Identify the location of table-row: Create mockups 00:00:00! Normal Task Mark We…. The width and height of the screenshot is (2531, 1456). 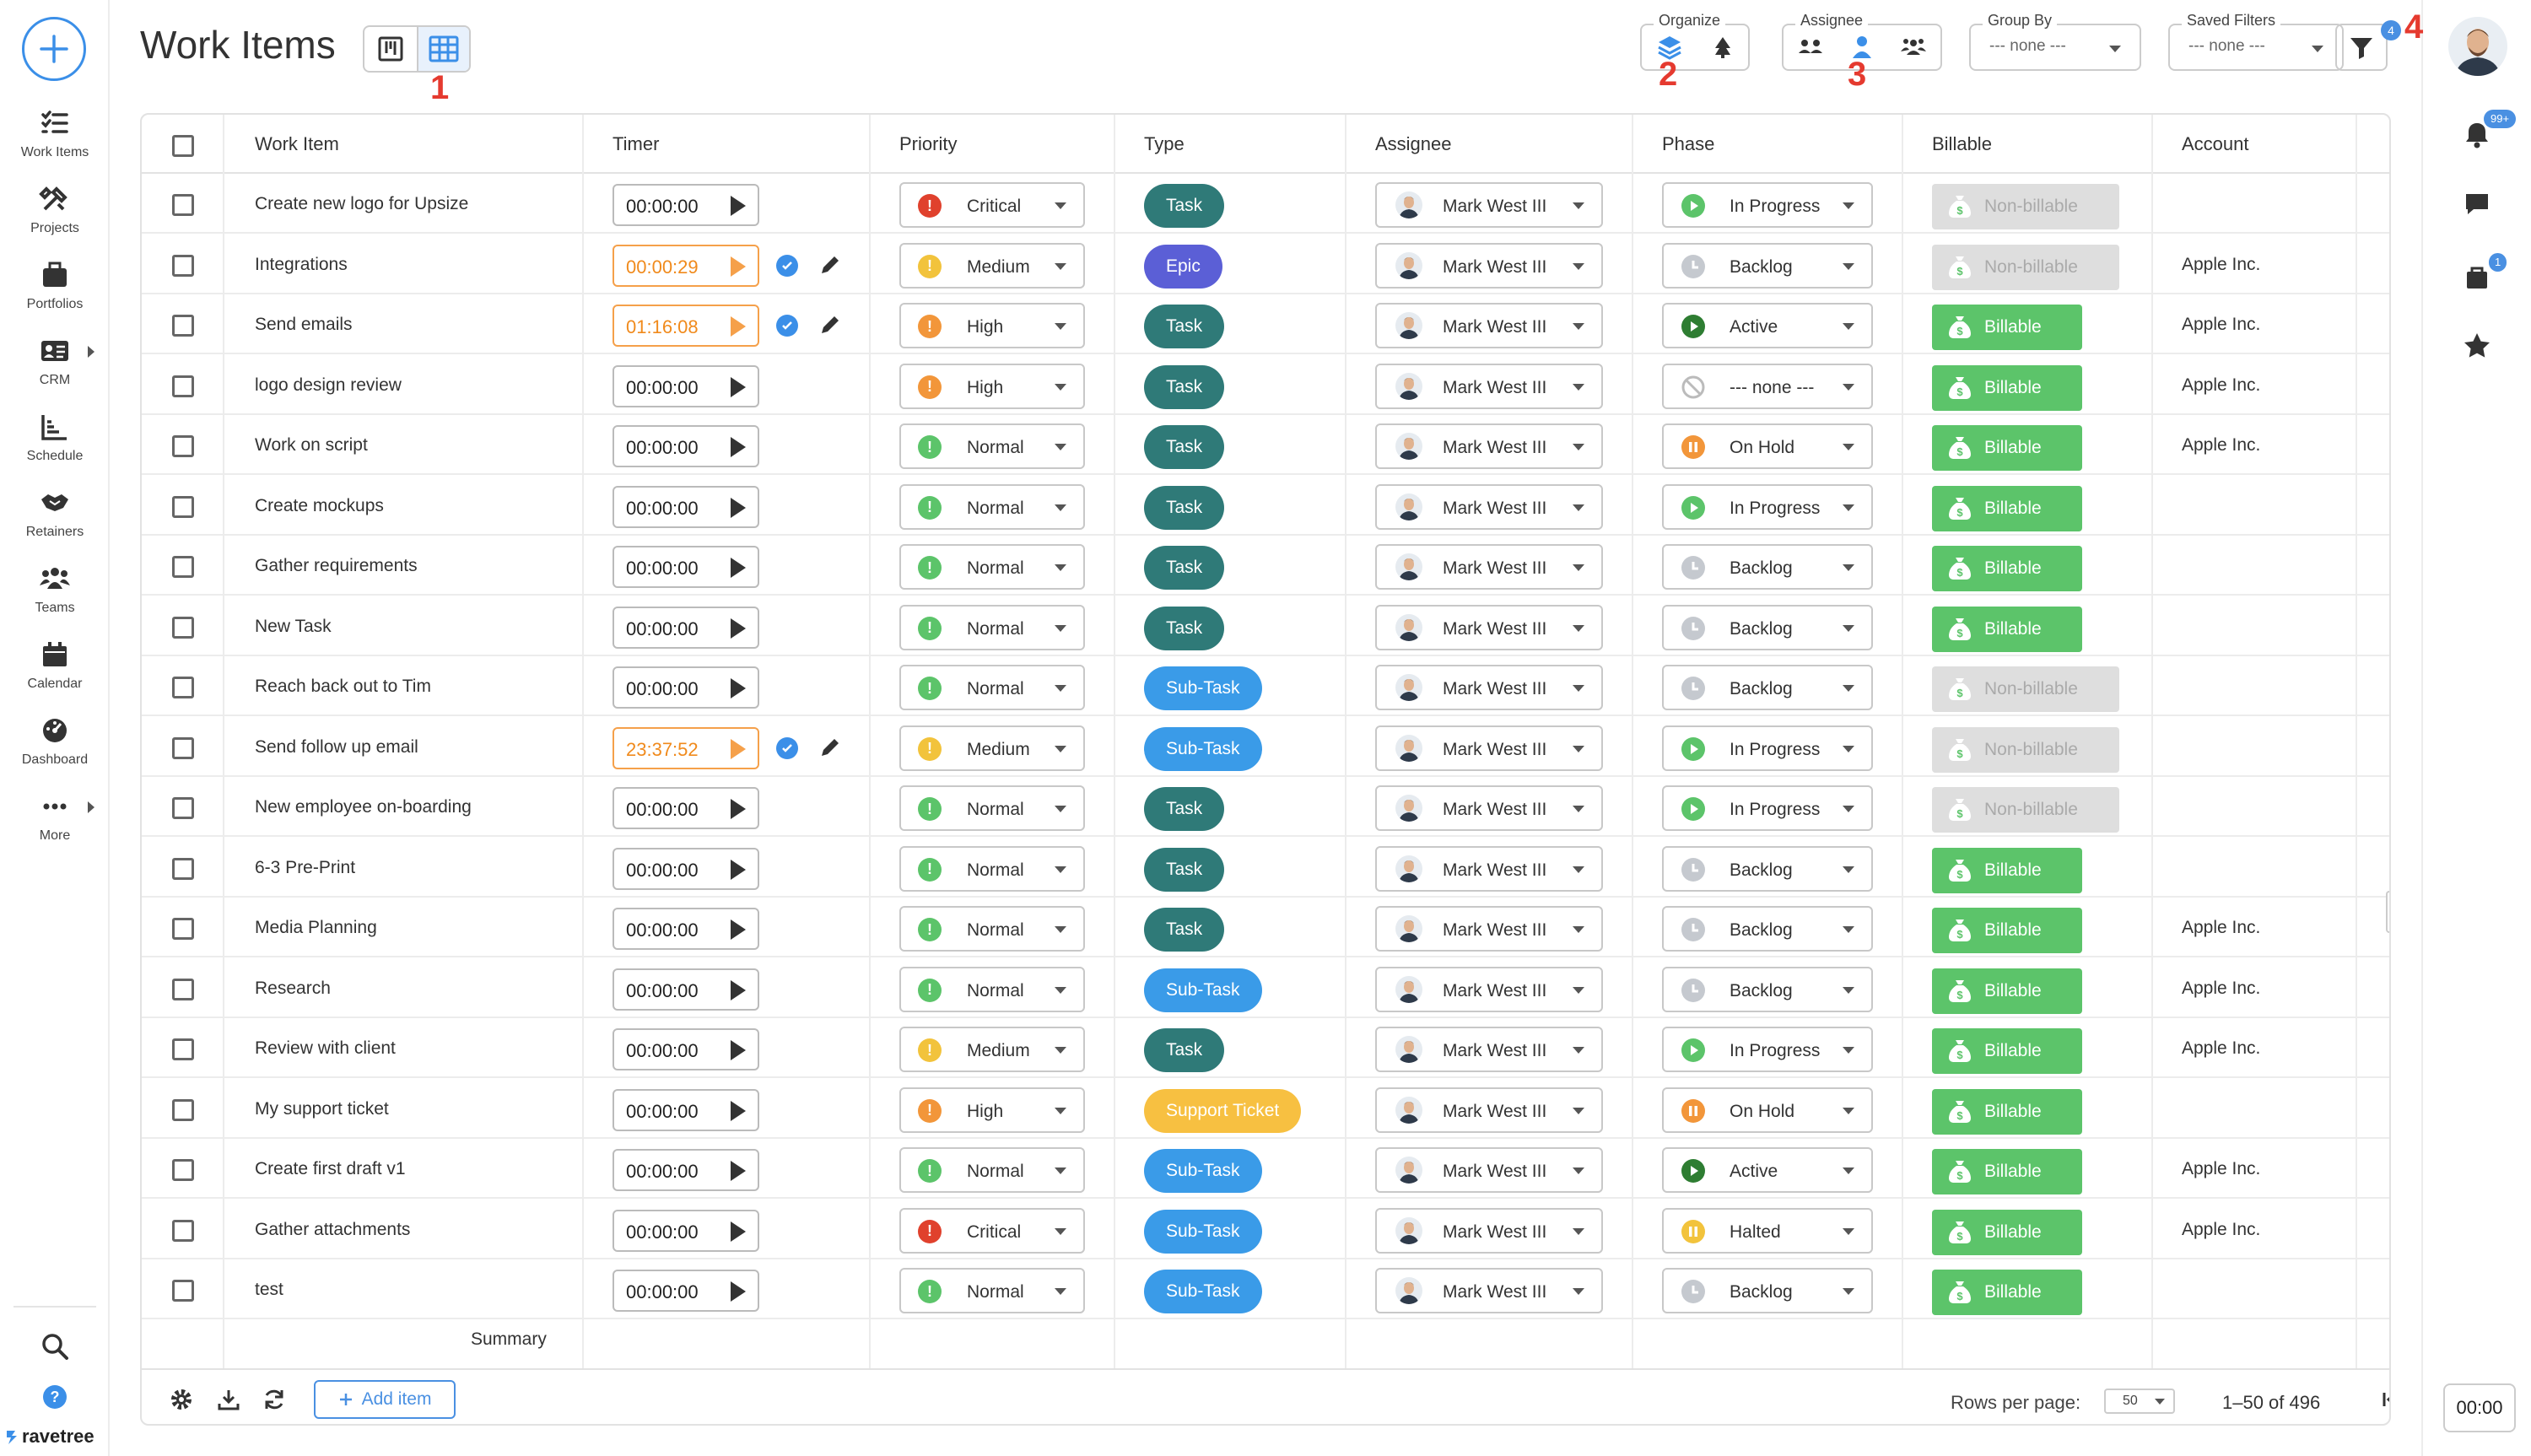
(1265, 506).